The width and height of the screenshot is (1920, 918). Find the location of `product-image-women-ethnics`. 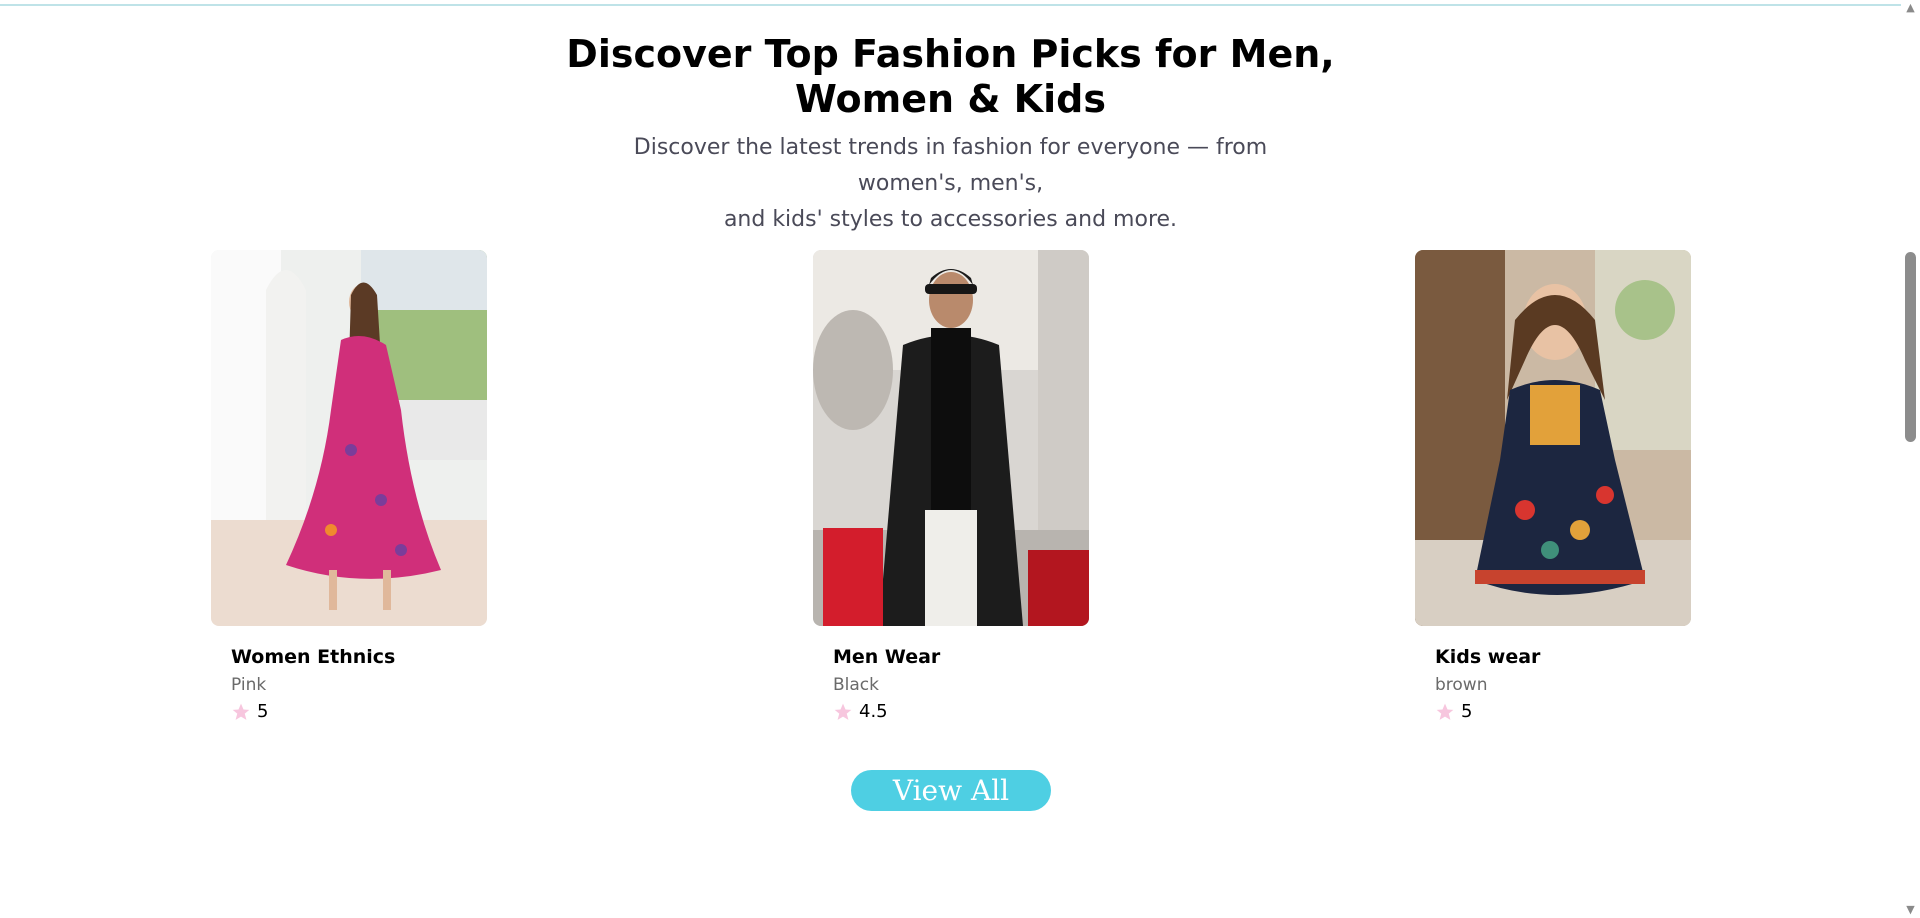

product-image-women-ethnics is located at coordinates (349, 438).